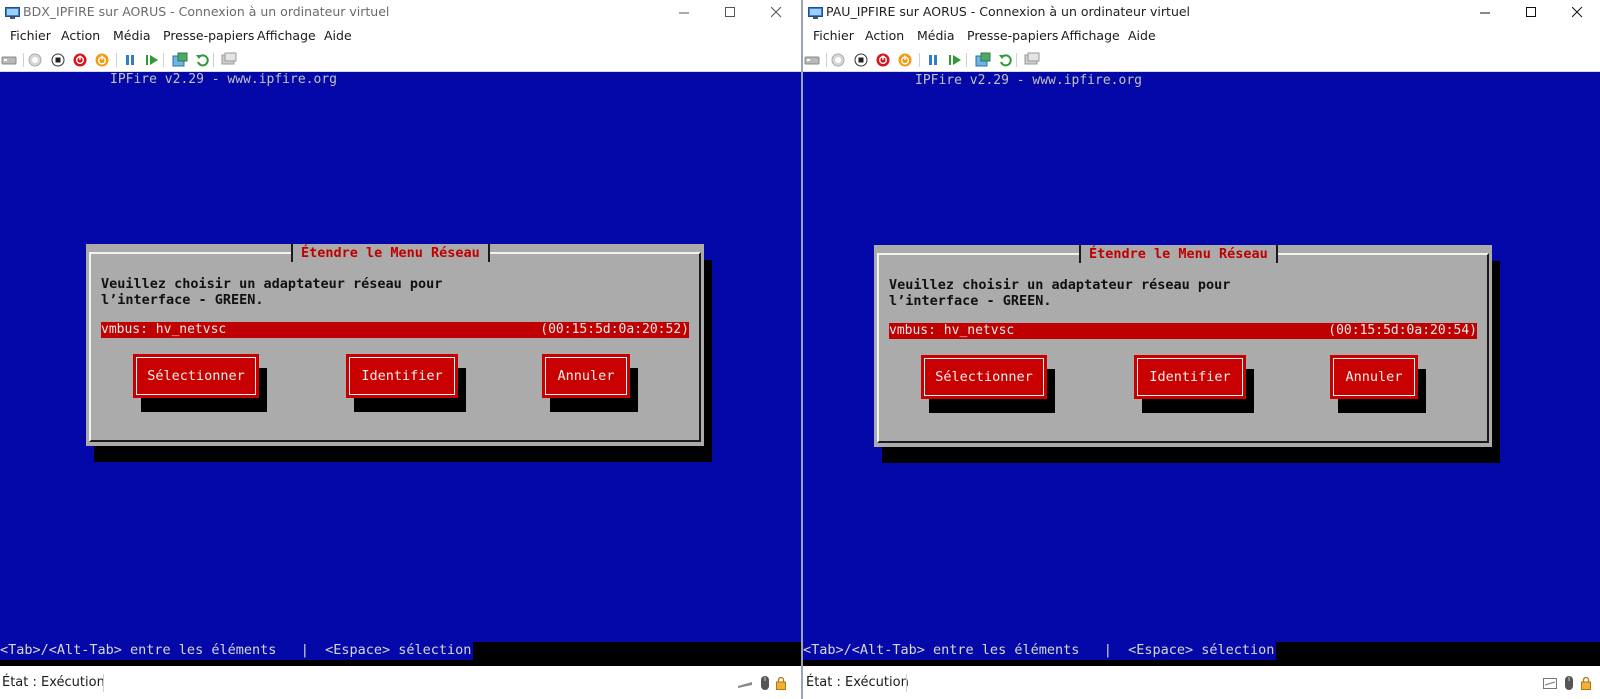 Image resolution: width=1600 pixels, height=699 pixels. What do you see at coordinates (614, 329) in the screenshot?
I see `adapter-mac: (00:15:5d:0a:20:52)` at bounding box center [614, 329].